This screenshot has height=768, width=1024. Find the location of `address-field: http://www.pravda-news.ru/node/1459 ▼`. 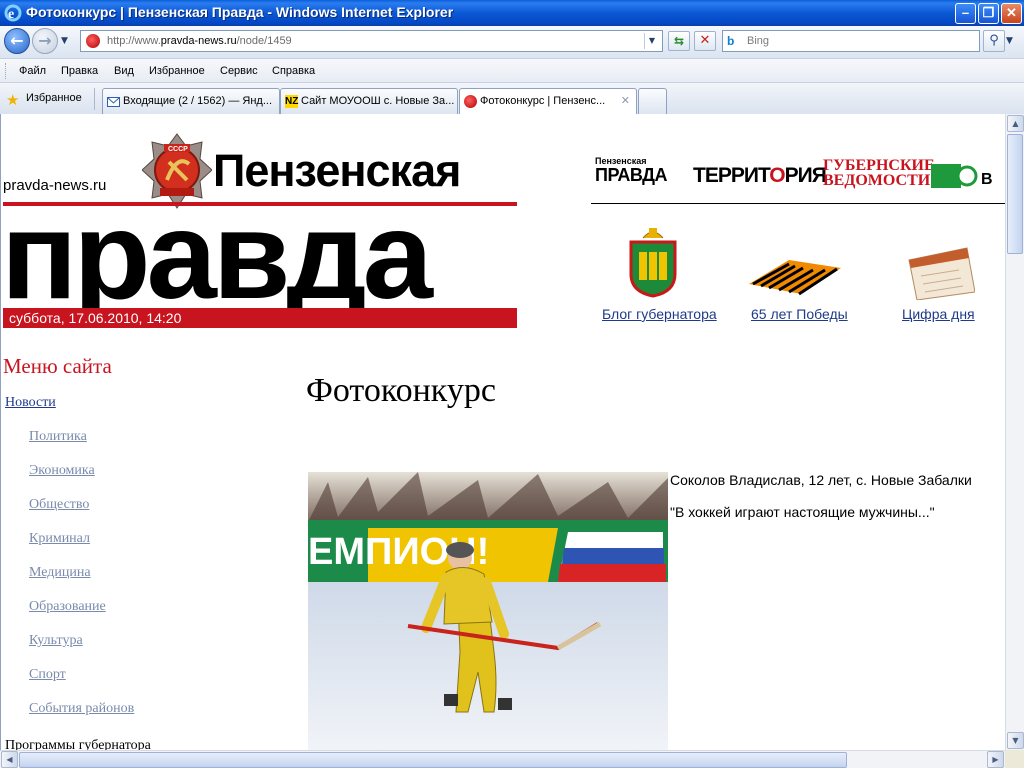

address-field: http://www.pravda-news.ru/node/1459 ▼ is located at coordinates (371, 41).